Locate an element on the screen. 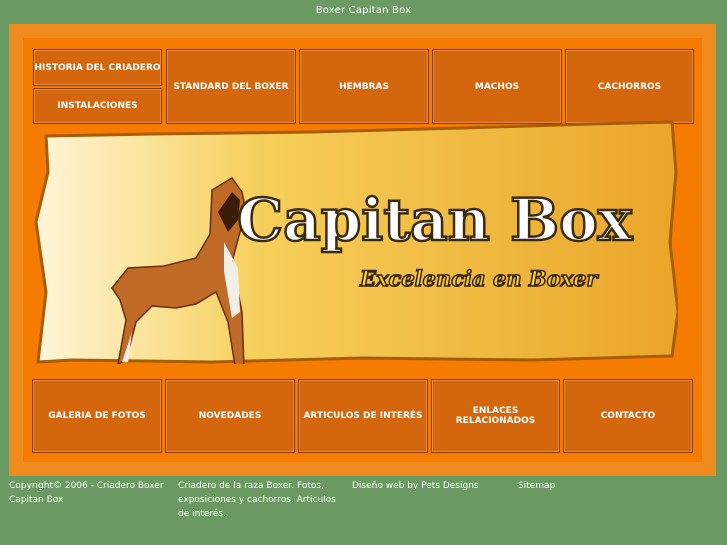 This screenshot has width=727, height=545. nav-novedades: NOVEDADES is located at coordinates (230, 416).